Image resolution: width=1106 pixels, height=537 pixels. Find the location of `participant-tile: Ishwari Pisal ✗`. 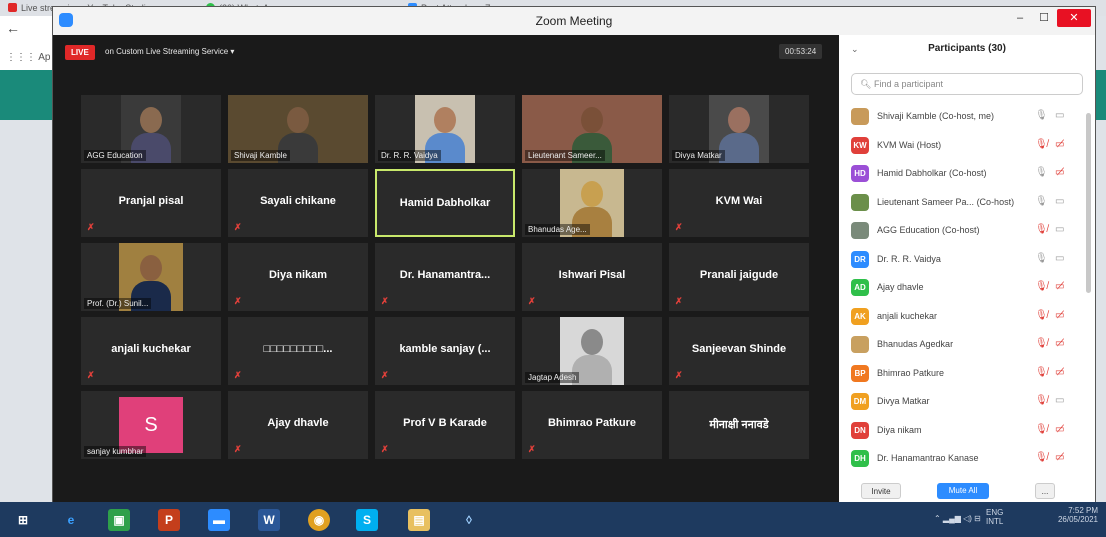

participant-tile: Ishwari Pisal ✗ is located at coordinates (592, 277).